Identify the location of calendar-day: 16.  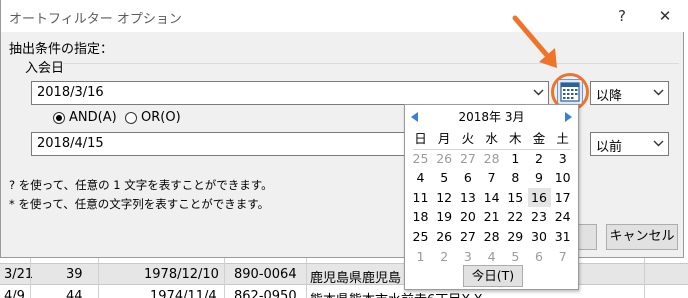
(539, 197).